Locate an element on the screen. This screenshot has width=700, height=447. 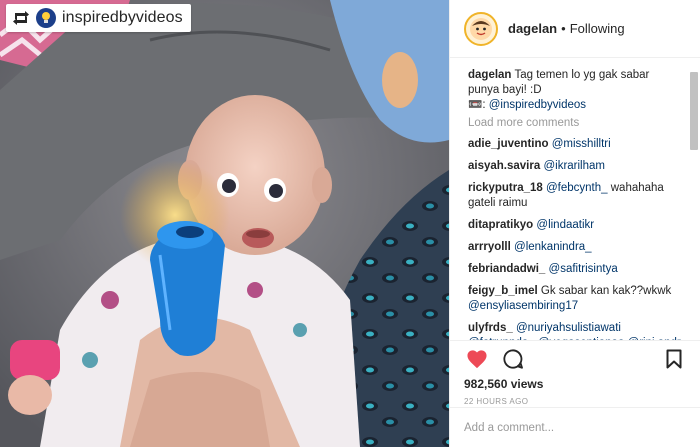
repost-badge: inspiredbyvideos is located at coordinates (98, 18).